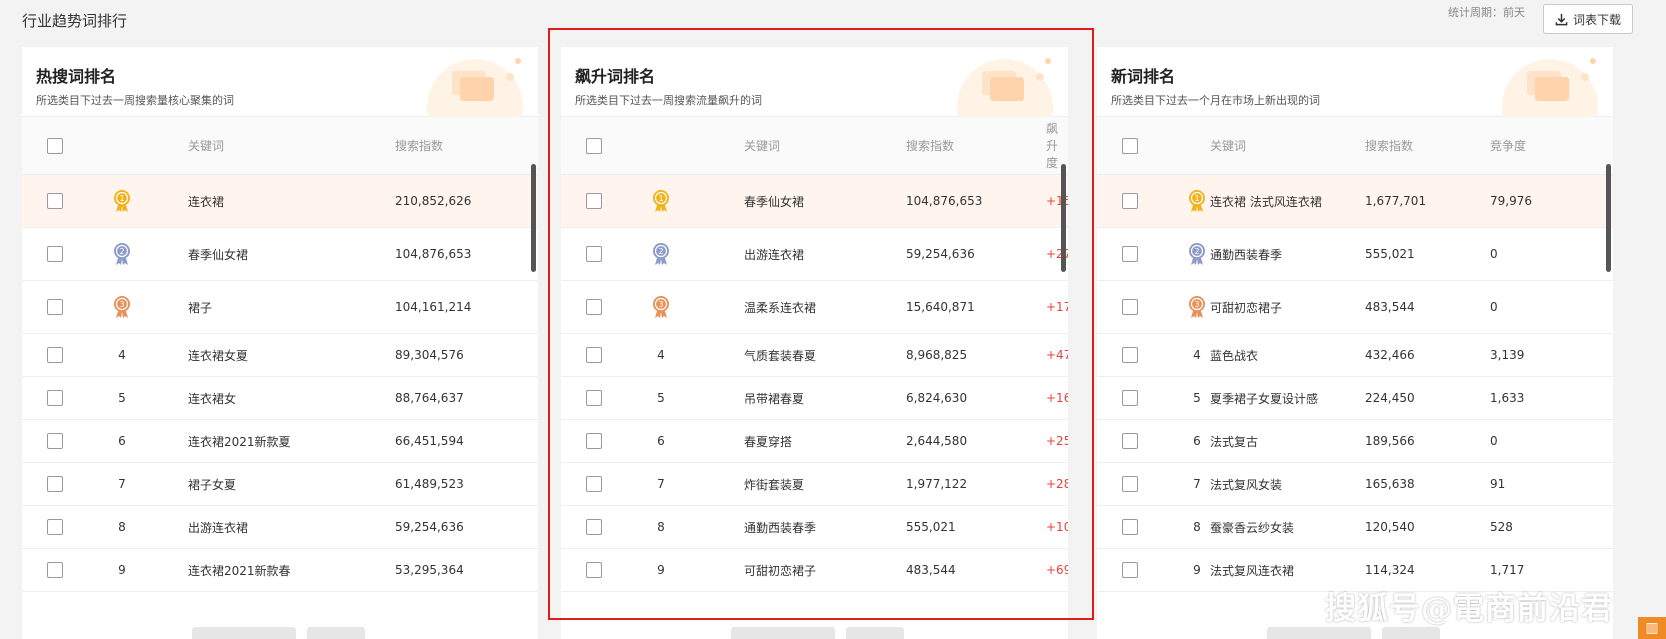 The height and width of the screenshot is (639, 1666). Describe the element at coordinates (1355, 398) in the screenshot. I see `table-row: 5 夏季裙子女夏设计感 224,450 1,633` at that location.